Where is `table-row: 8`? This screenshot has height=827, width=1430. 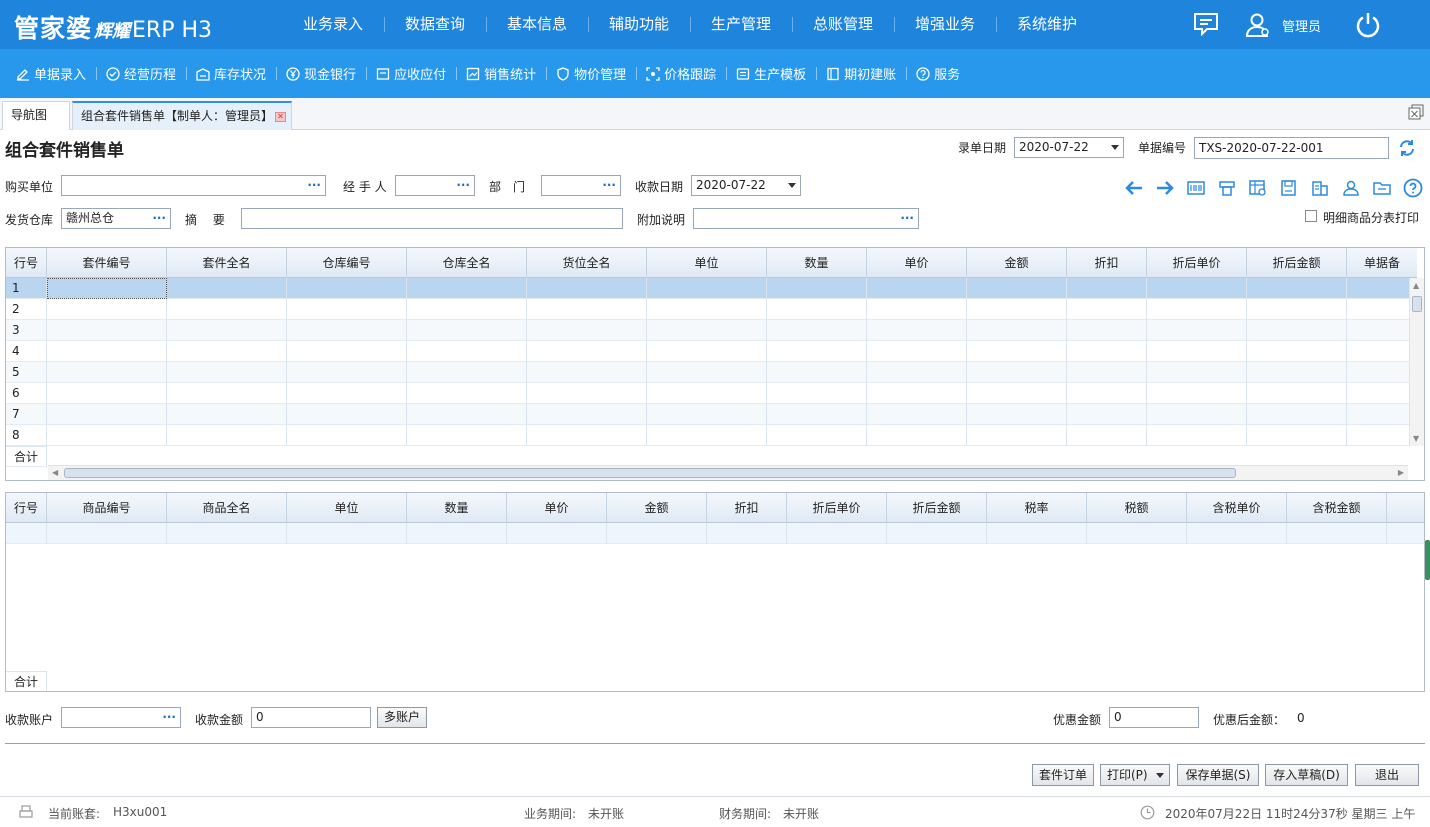
table-row: 8 is located at coordinates (711, 435).